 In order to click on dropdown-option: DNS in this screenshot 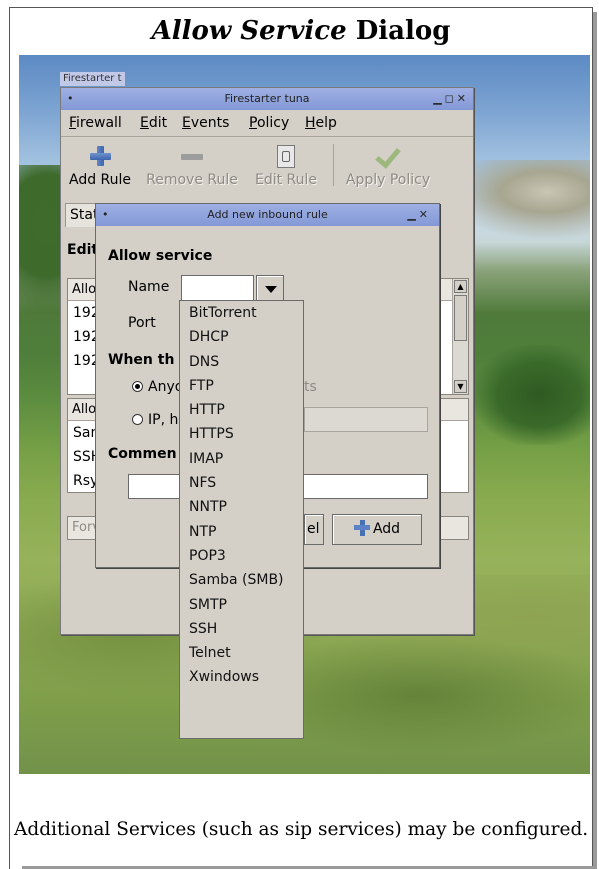, I will do `click(241, 362)`.